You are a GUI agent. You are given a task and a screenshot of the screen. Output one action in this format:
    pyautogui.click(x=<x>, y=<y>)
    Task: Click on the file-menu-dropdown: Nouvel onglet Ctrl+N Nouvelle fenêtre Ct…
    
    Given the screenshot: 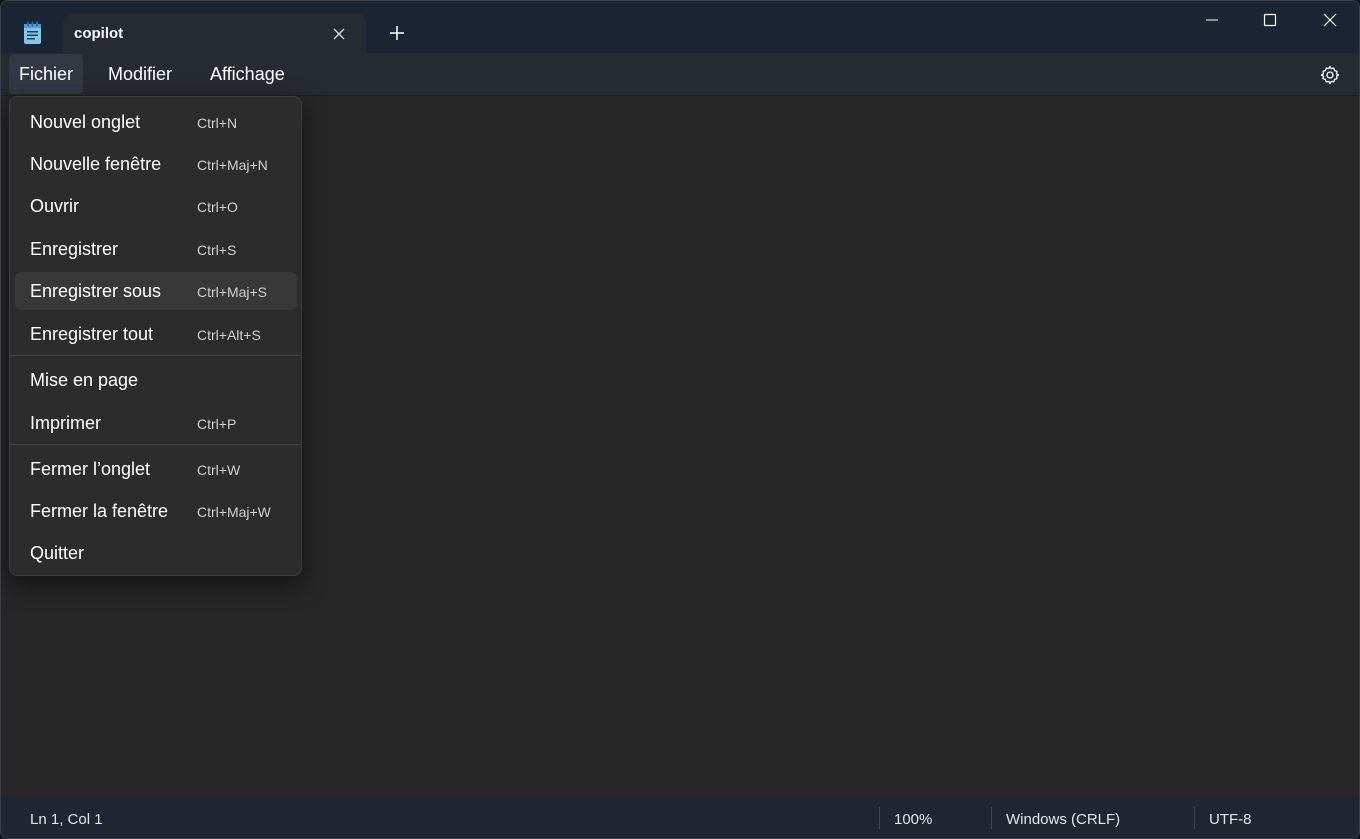 What is the action you would take?
    pyautogui.click(x=155, y=336)
    